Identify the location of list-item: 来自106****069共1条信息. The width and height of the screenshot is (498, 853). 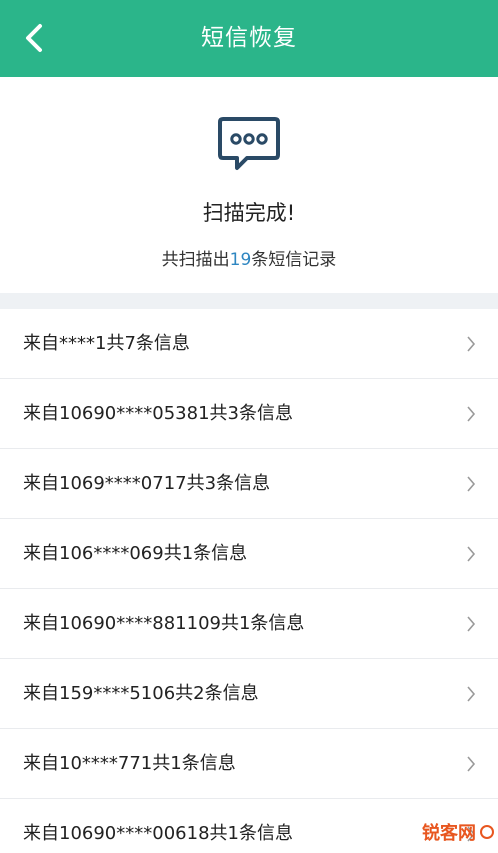
(249, 554).